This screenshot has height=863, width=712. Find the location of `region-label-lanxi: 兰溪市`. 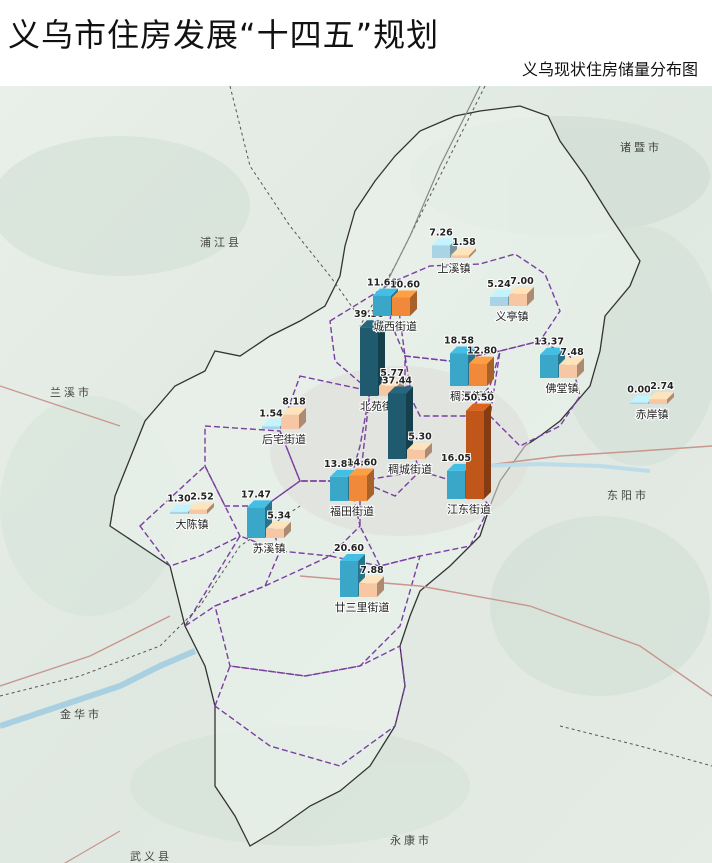

region-label-lanxi: 兰溪市 is located at coordinates (71, 392).